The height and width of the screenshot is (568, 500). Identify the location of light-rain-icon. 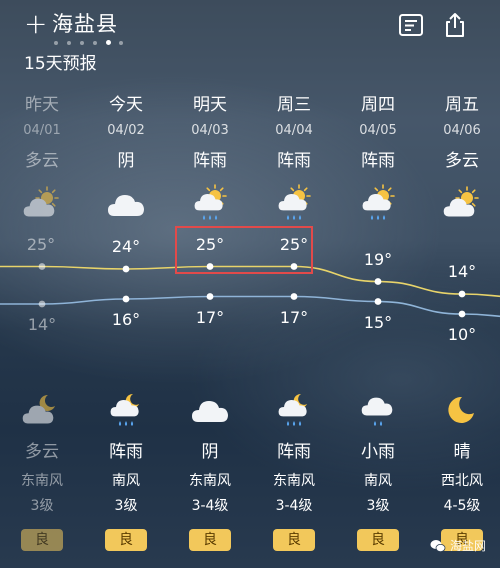
(378, 410).